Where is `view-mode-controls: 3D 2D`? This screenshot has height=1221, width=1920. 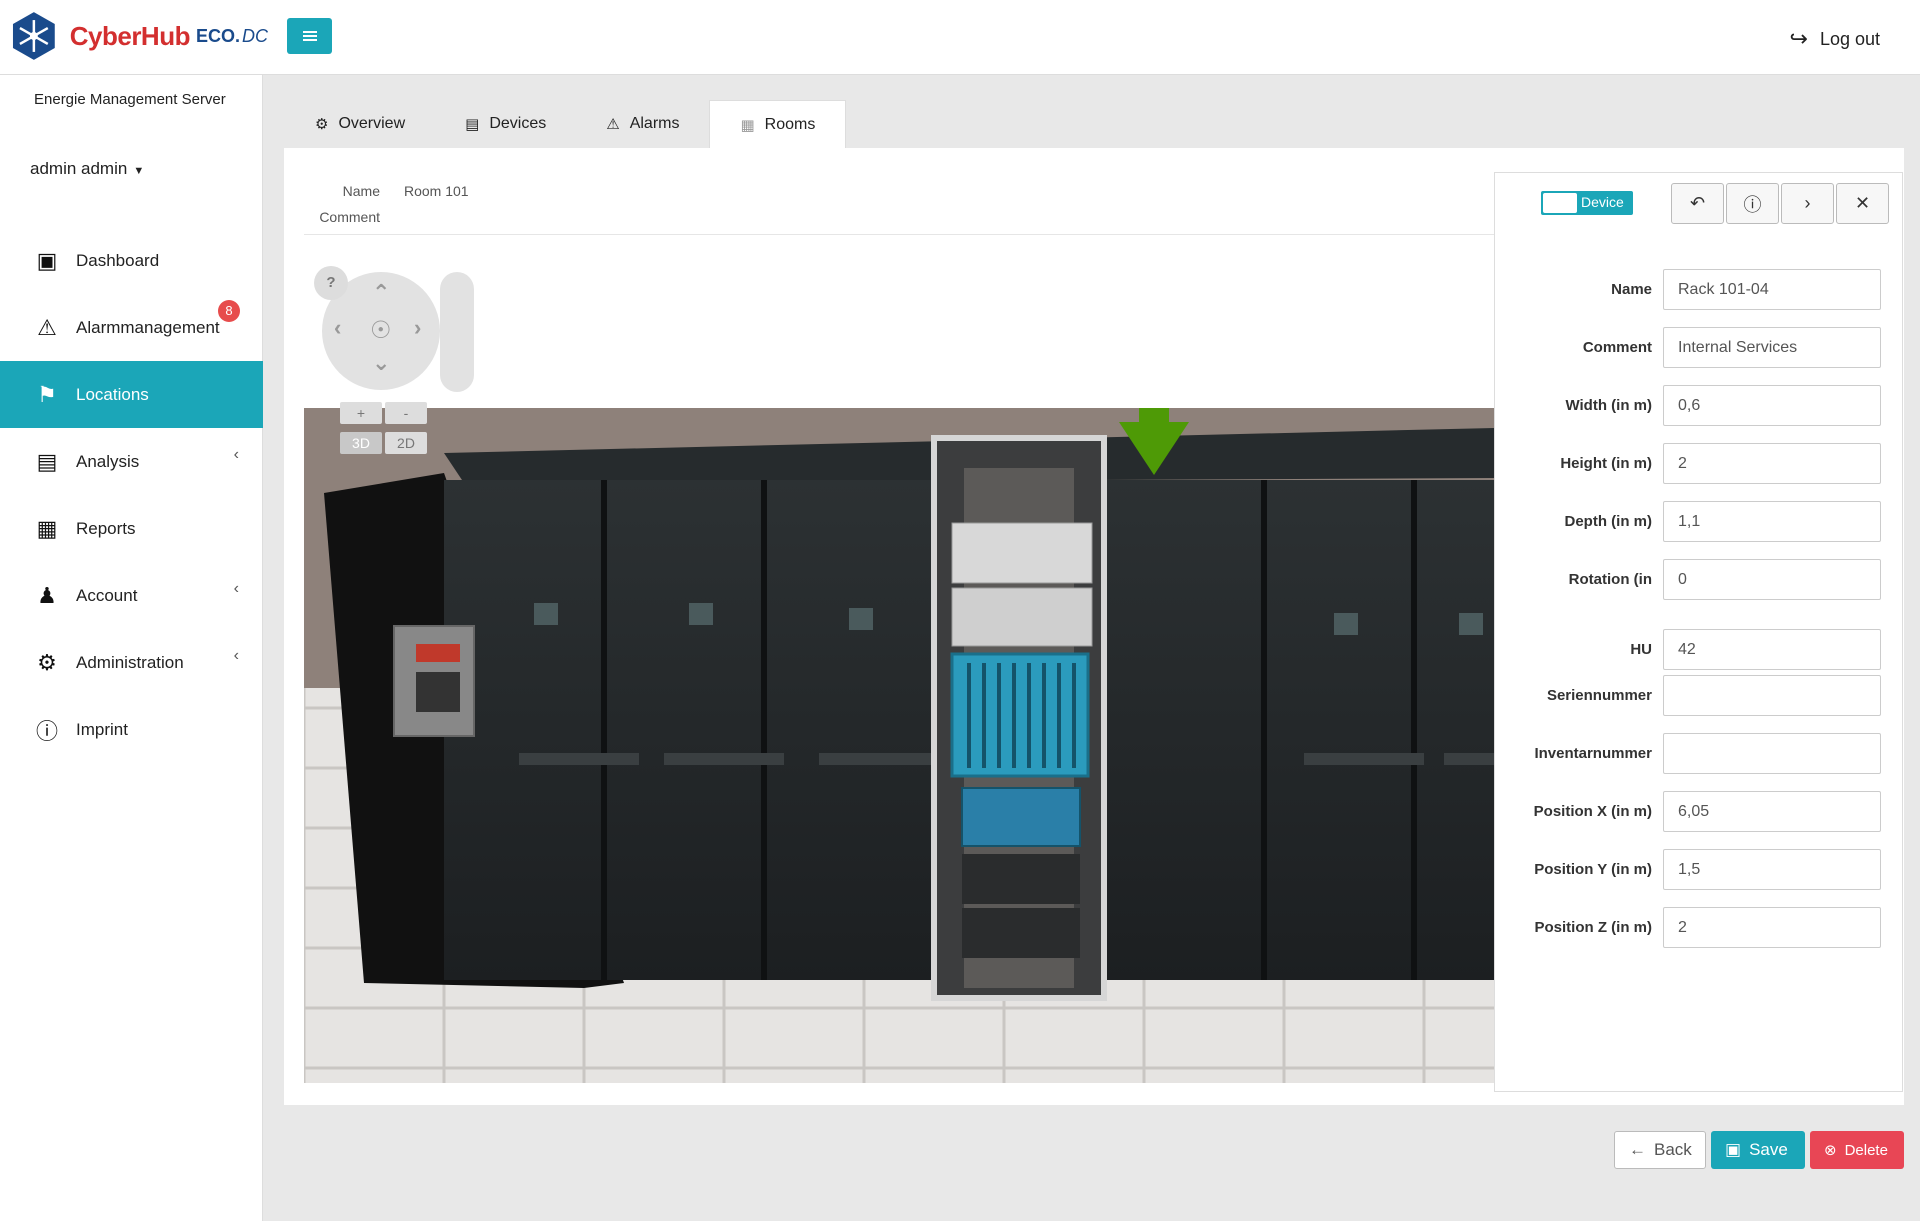
view-mode-controls: 3D 2D is located at coordinates (383, 443).